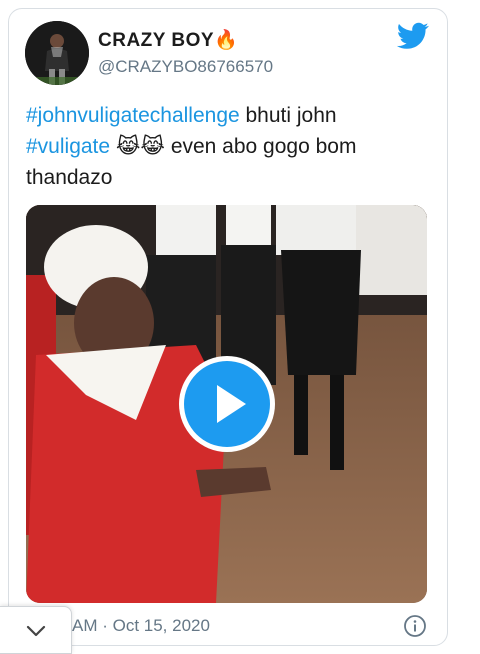  I want to click on tweet-timestamp: AM · Oct 15, 2020, so click(141, 626).